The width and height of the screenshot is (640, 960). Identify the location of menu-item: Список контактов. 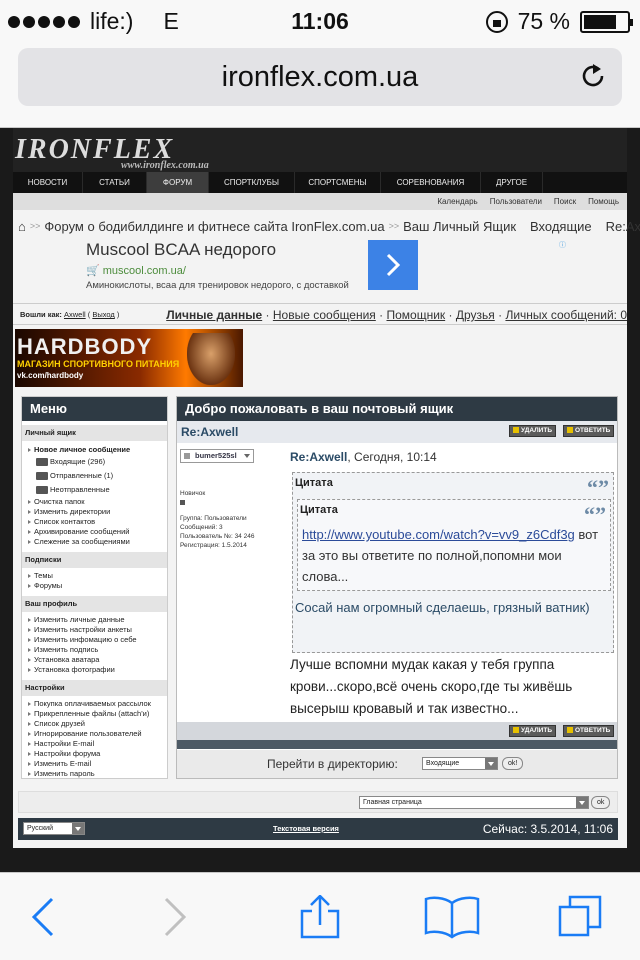
(94, 522).